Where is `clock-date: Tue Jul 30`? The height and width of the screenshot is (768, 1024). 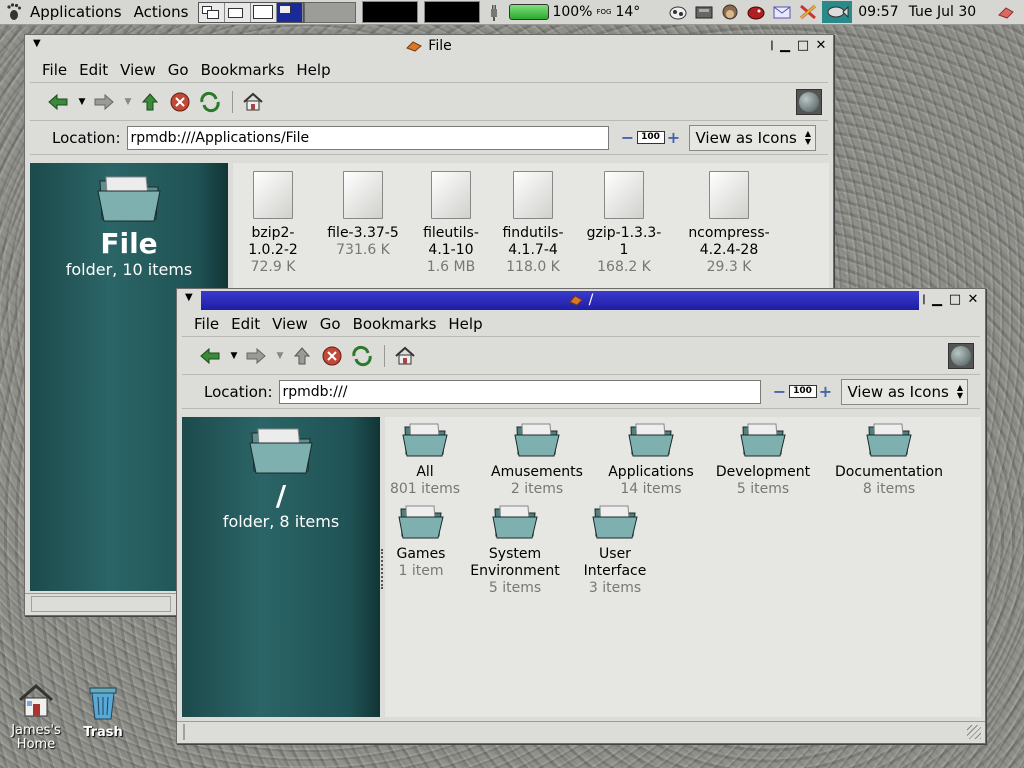
clock-date: Tue Jul 30 is located at coordinates (943, 12).